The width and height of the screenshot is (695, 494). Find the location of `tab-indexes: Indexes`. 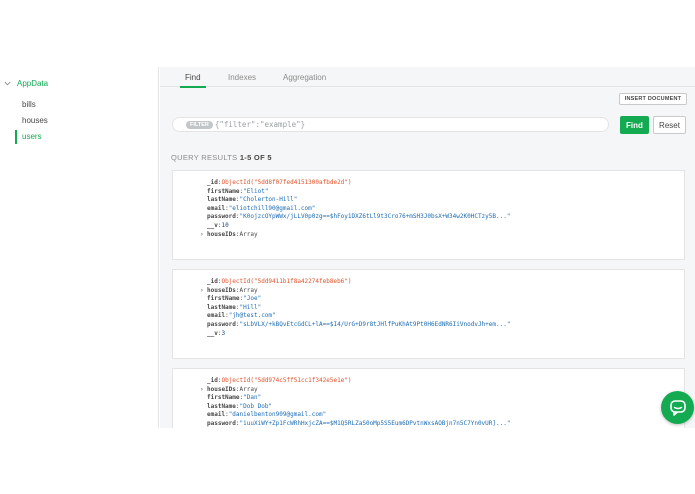

tab-indexes: Indexes is located at coordinates (242, 77).